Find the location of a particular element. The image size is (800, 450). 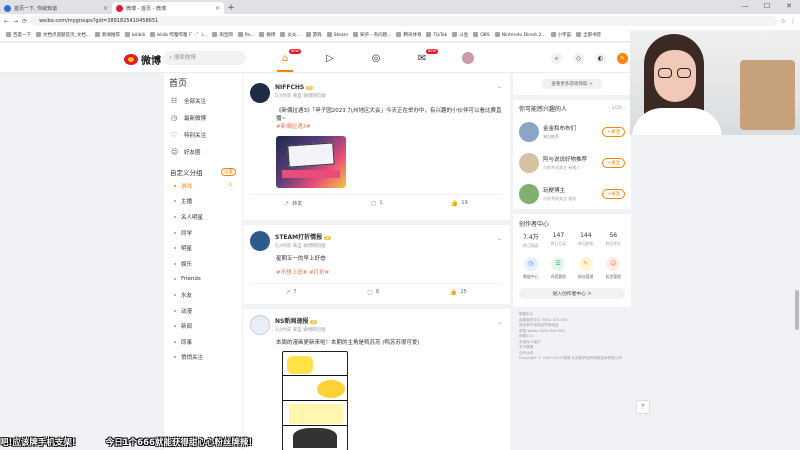

comment-button: ▢ 8 is located at coordinates (373, 292).